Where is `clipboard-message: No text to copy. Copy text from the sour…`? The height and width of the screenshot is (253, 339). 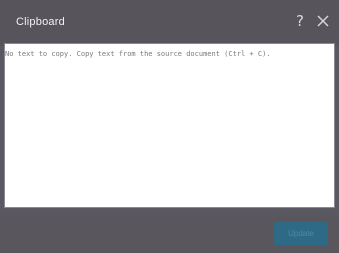
clipboard-message: No text to copy. Copy text from the sour… is located at coordinates (138, 54).